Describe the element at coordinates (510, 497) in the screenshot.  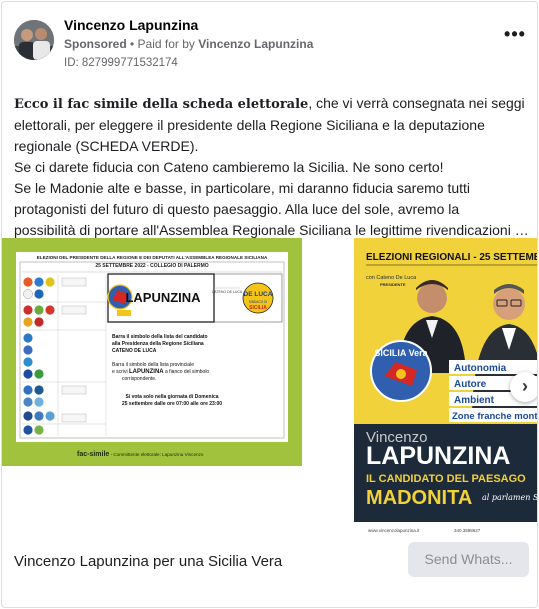
I see `poster-parlamento: al parlamen Siciliano` at that location.